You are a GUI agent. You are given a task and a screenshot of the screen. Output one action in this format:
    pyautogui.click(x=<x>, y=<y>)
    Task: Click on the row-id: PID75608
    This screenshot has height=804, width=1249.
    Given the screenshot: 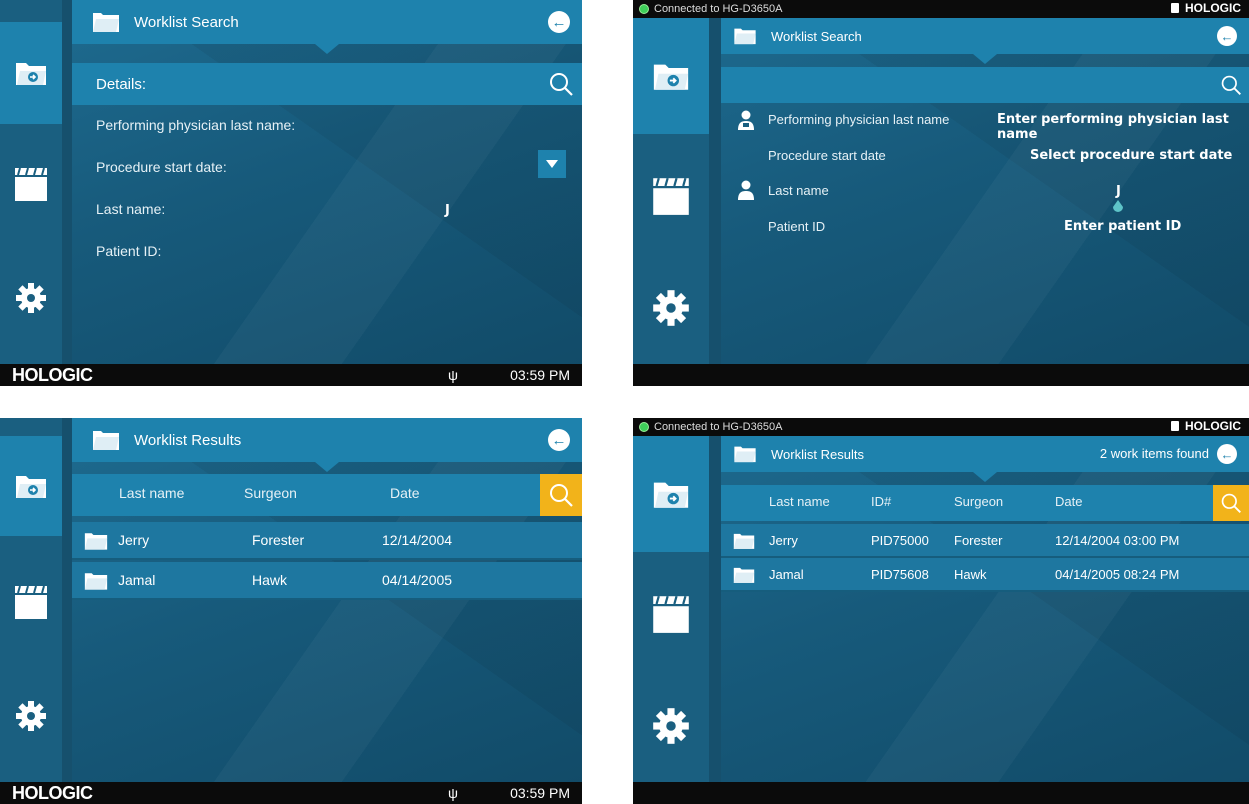 What is the action you would take?
    pyautogui.click(x=900, y=574)
    